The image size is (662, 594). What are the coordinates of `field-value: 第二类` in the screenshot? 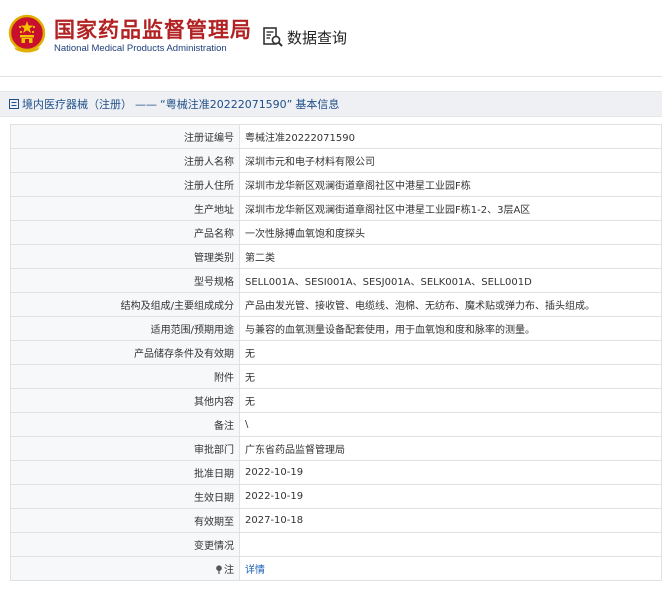 It's located at (450, 256).